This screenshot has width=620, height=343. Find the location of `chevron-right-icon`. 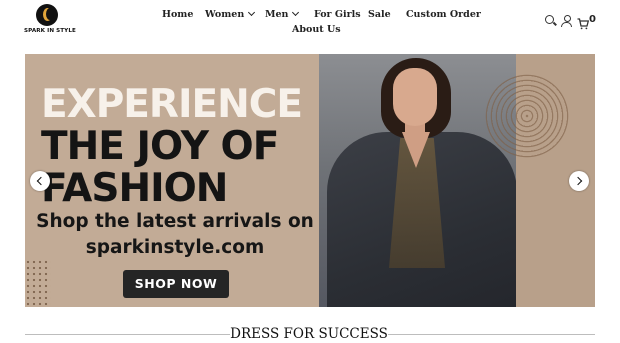

chevron-right-icon is located at coordinates (578, 181).